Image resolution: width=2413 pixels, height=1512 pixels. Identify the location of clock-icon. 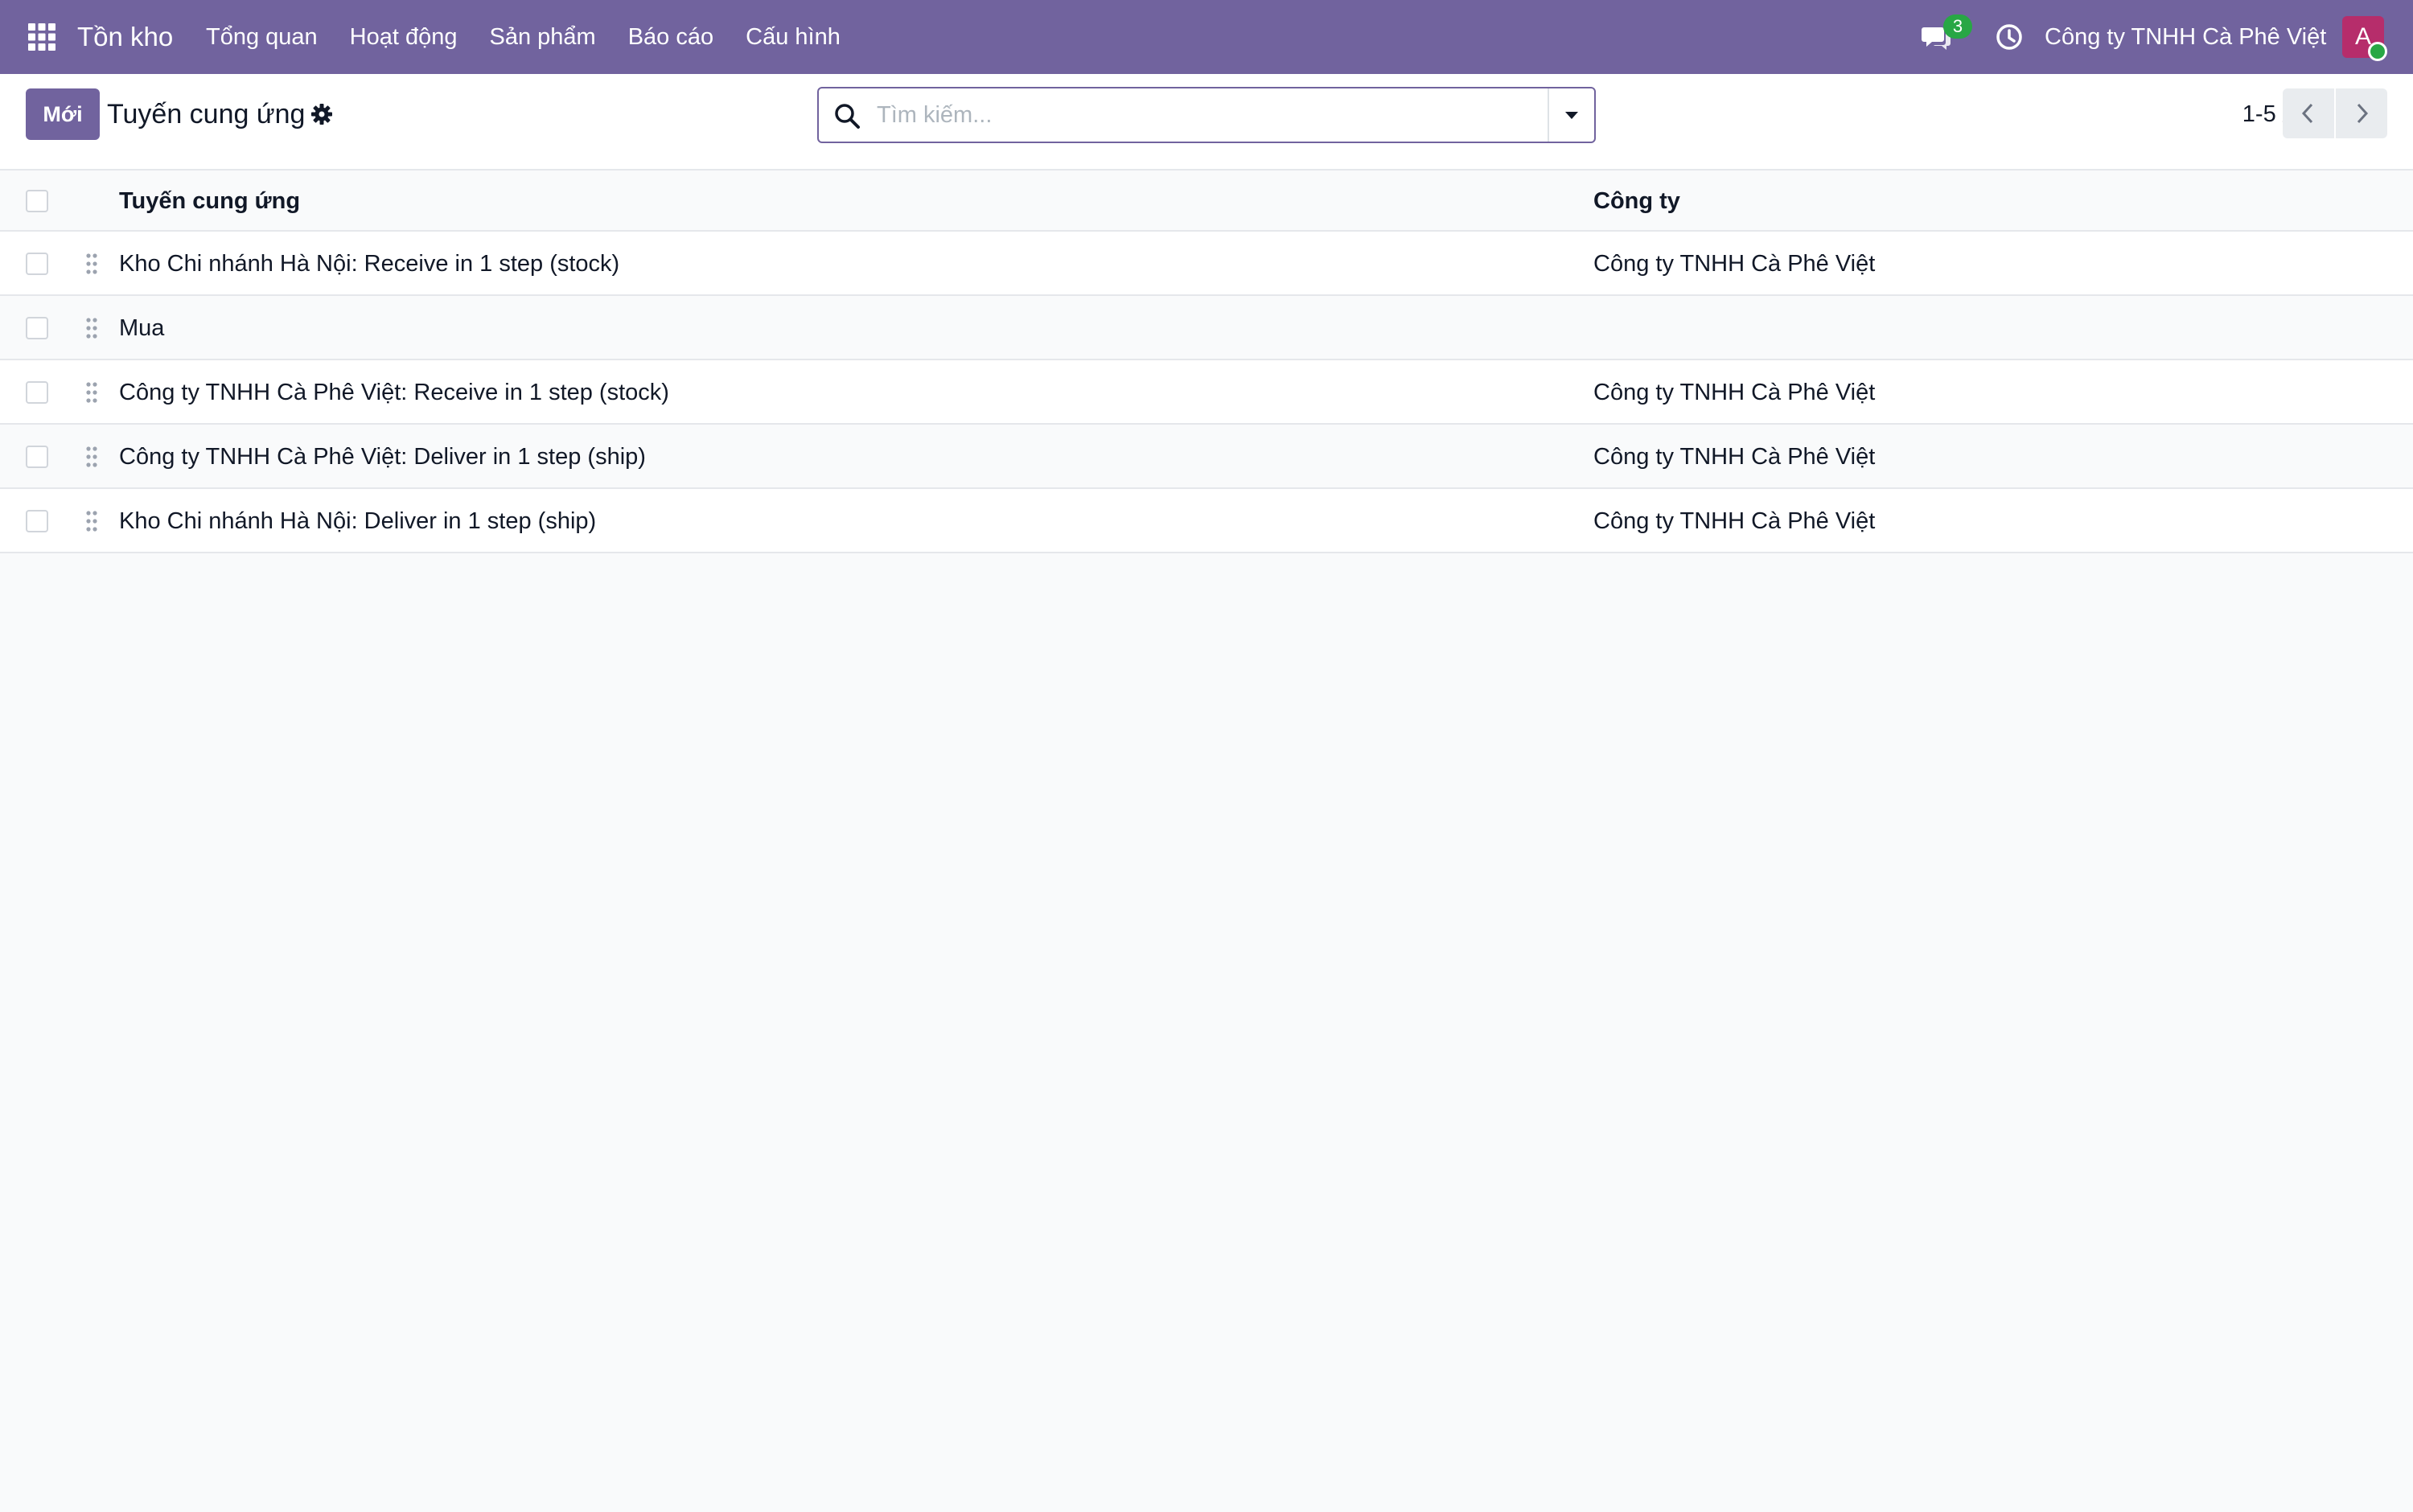
(2010, 37).